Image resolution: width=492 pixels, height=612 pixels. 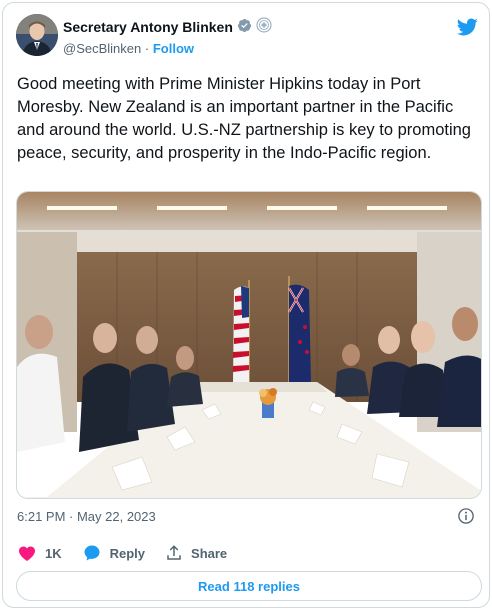 I want to click on like-button: 1K, so click(x=39, y=553).